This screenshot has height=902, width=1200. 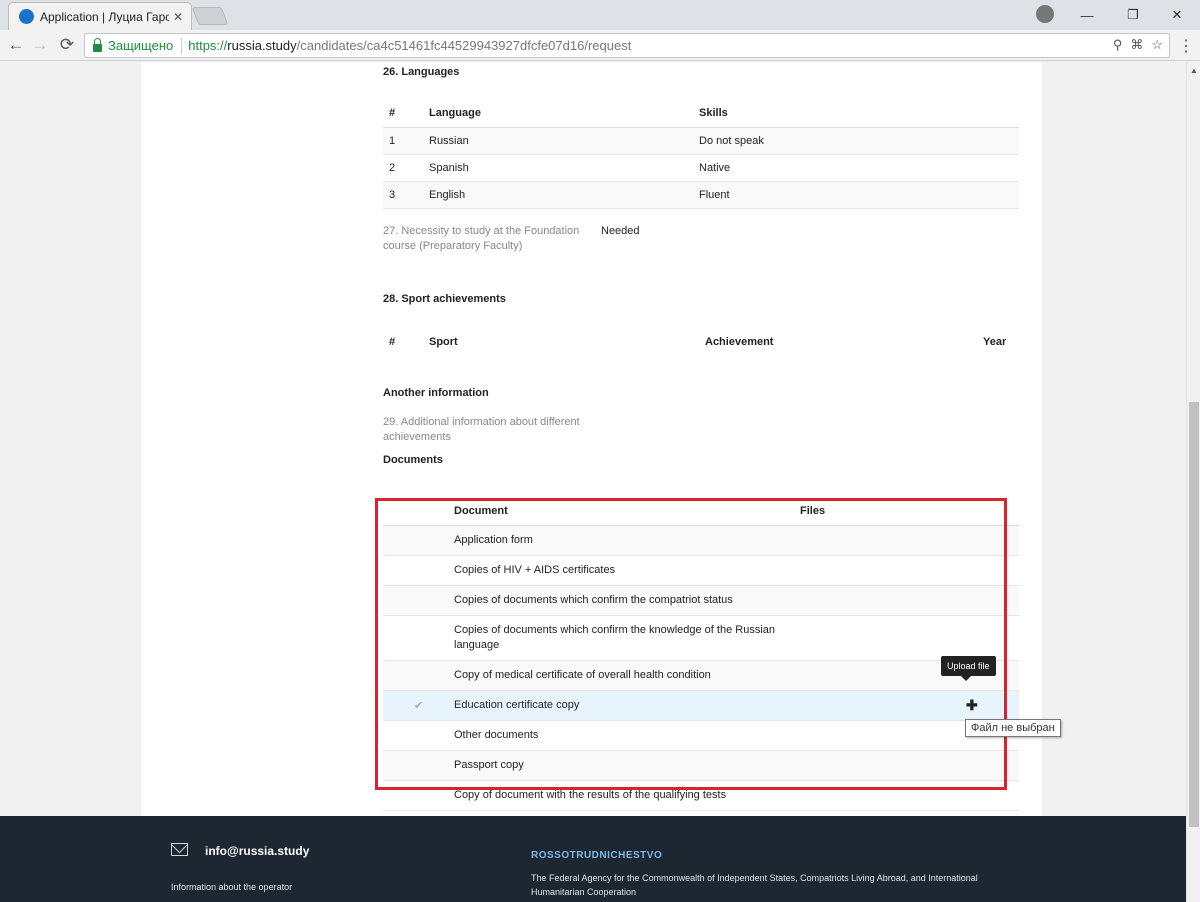 I want to click on language-skill: Native, so click(x=856, y=168).